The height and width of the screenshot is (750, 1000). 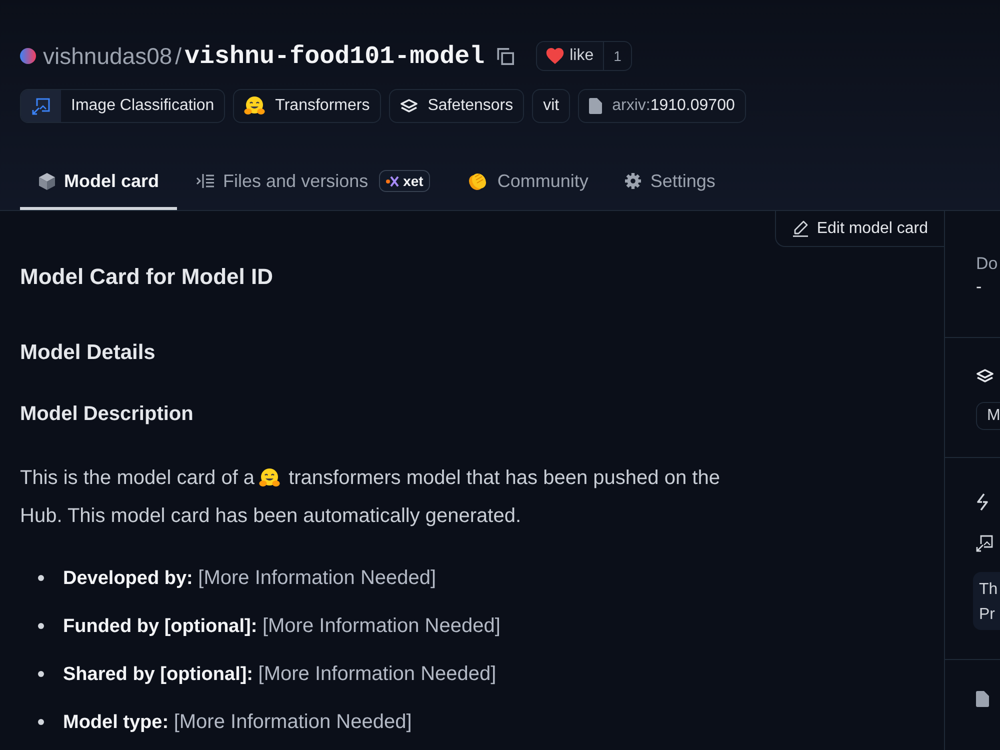 I want to click on tab: Settings, so click(x=670, y=181).